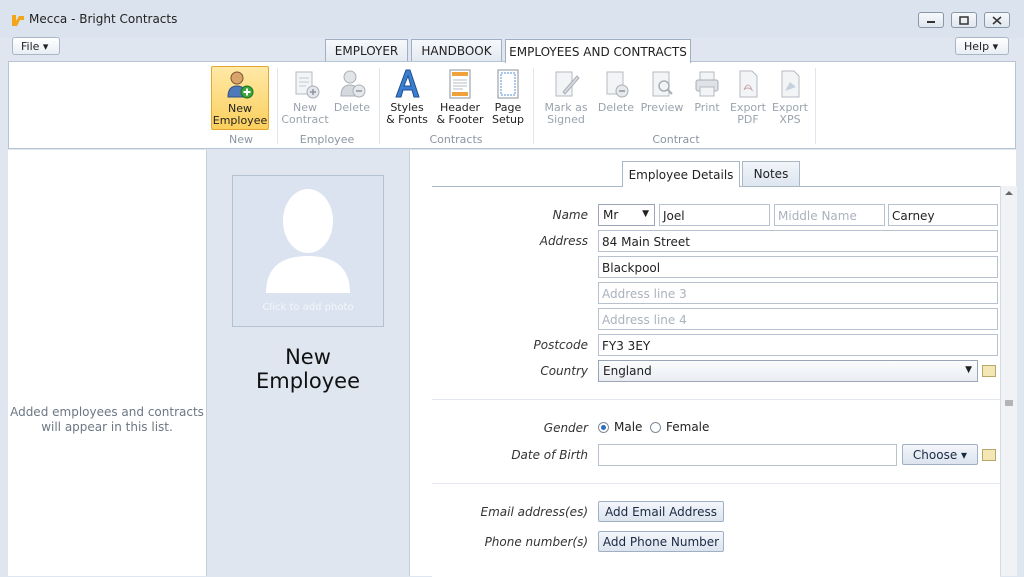 This screenshot has width=1024, height=577. Describe the element at coordinates (829, 215) in the screenshot. I see `middle-name-field: Middle Name` at that location.